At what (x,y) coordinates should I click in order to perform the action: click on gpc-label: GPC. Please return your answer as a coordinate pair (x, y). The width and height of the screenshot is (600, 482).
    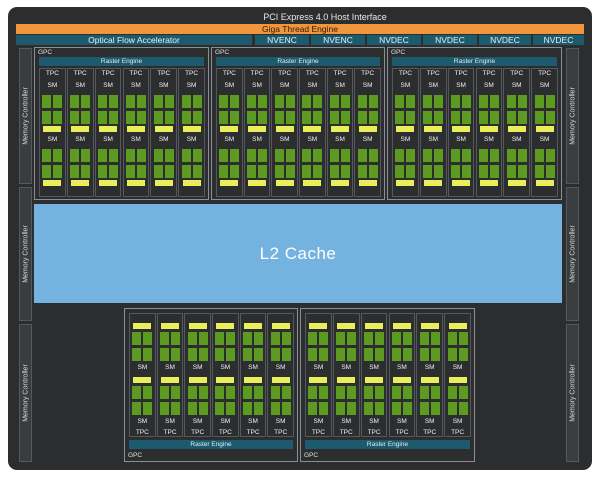
    Looking at the image, I should click on (311, 455).